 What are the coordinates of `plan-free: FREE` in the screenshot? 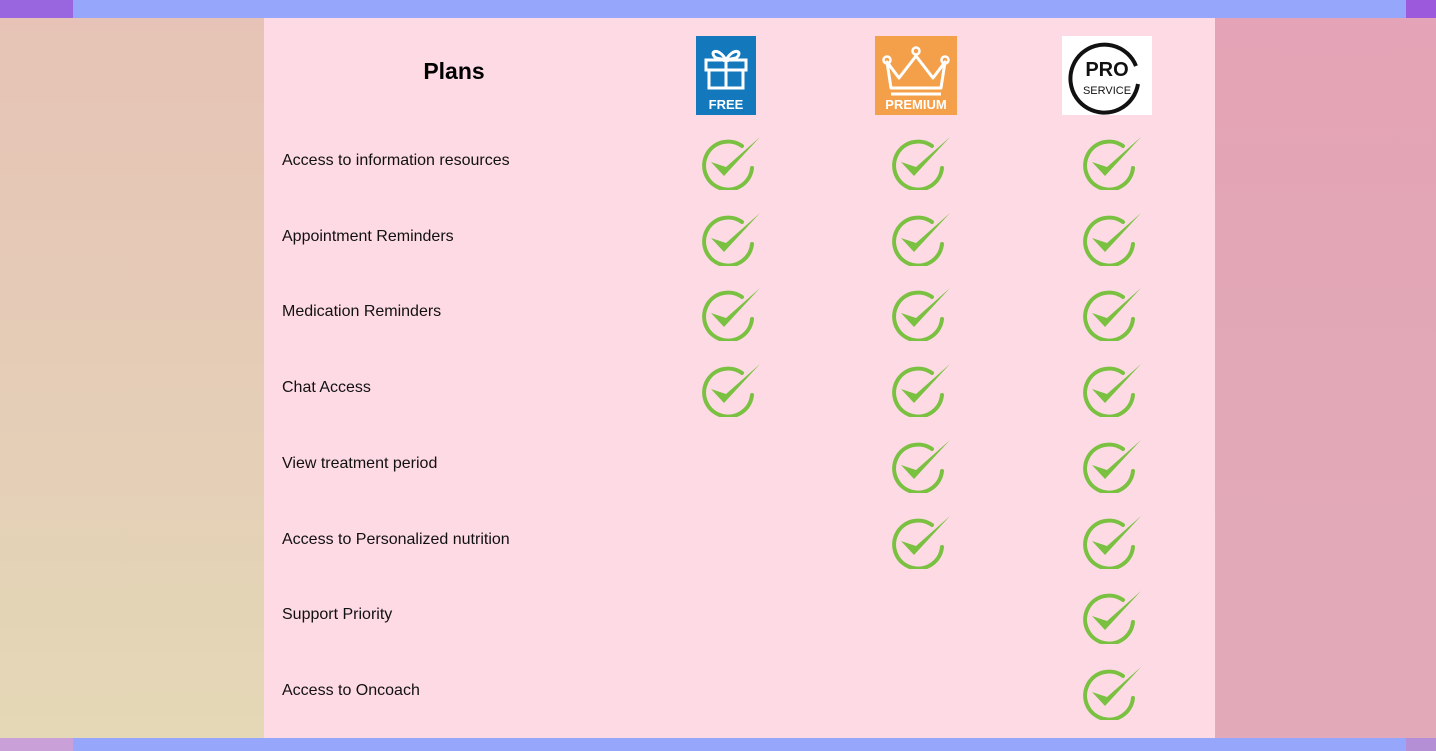 It's located at (726, 75).